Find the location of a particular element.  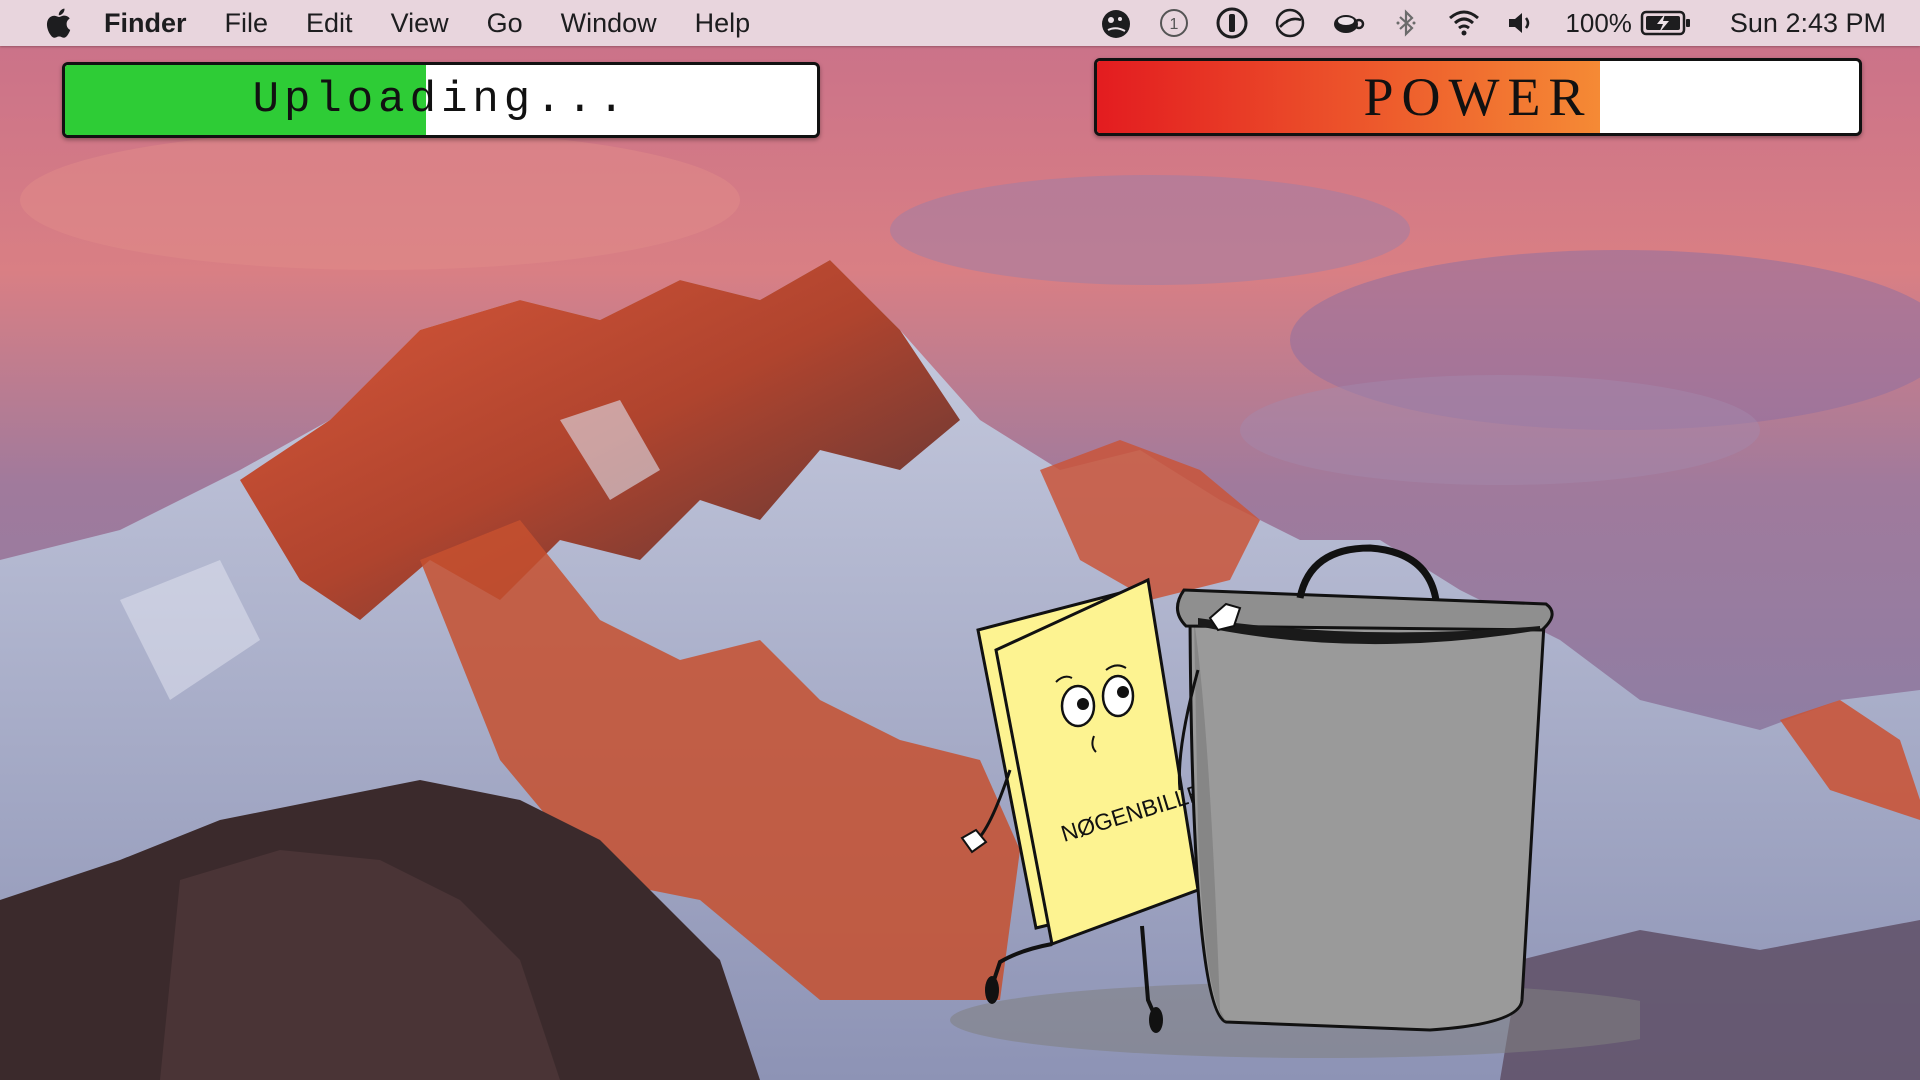

document-right-eye is located at coordinates (1118, 696).